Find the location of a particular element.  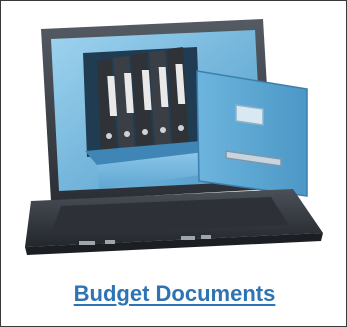

budget-documents-link: Budget Documents is located at coordinates (175, 293).